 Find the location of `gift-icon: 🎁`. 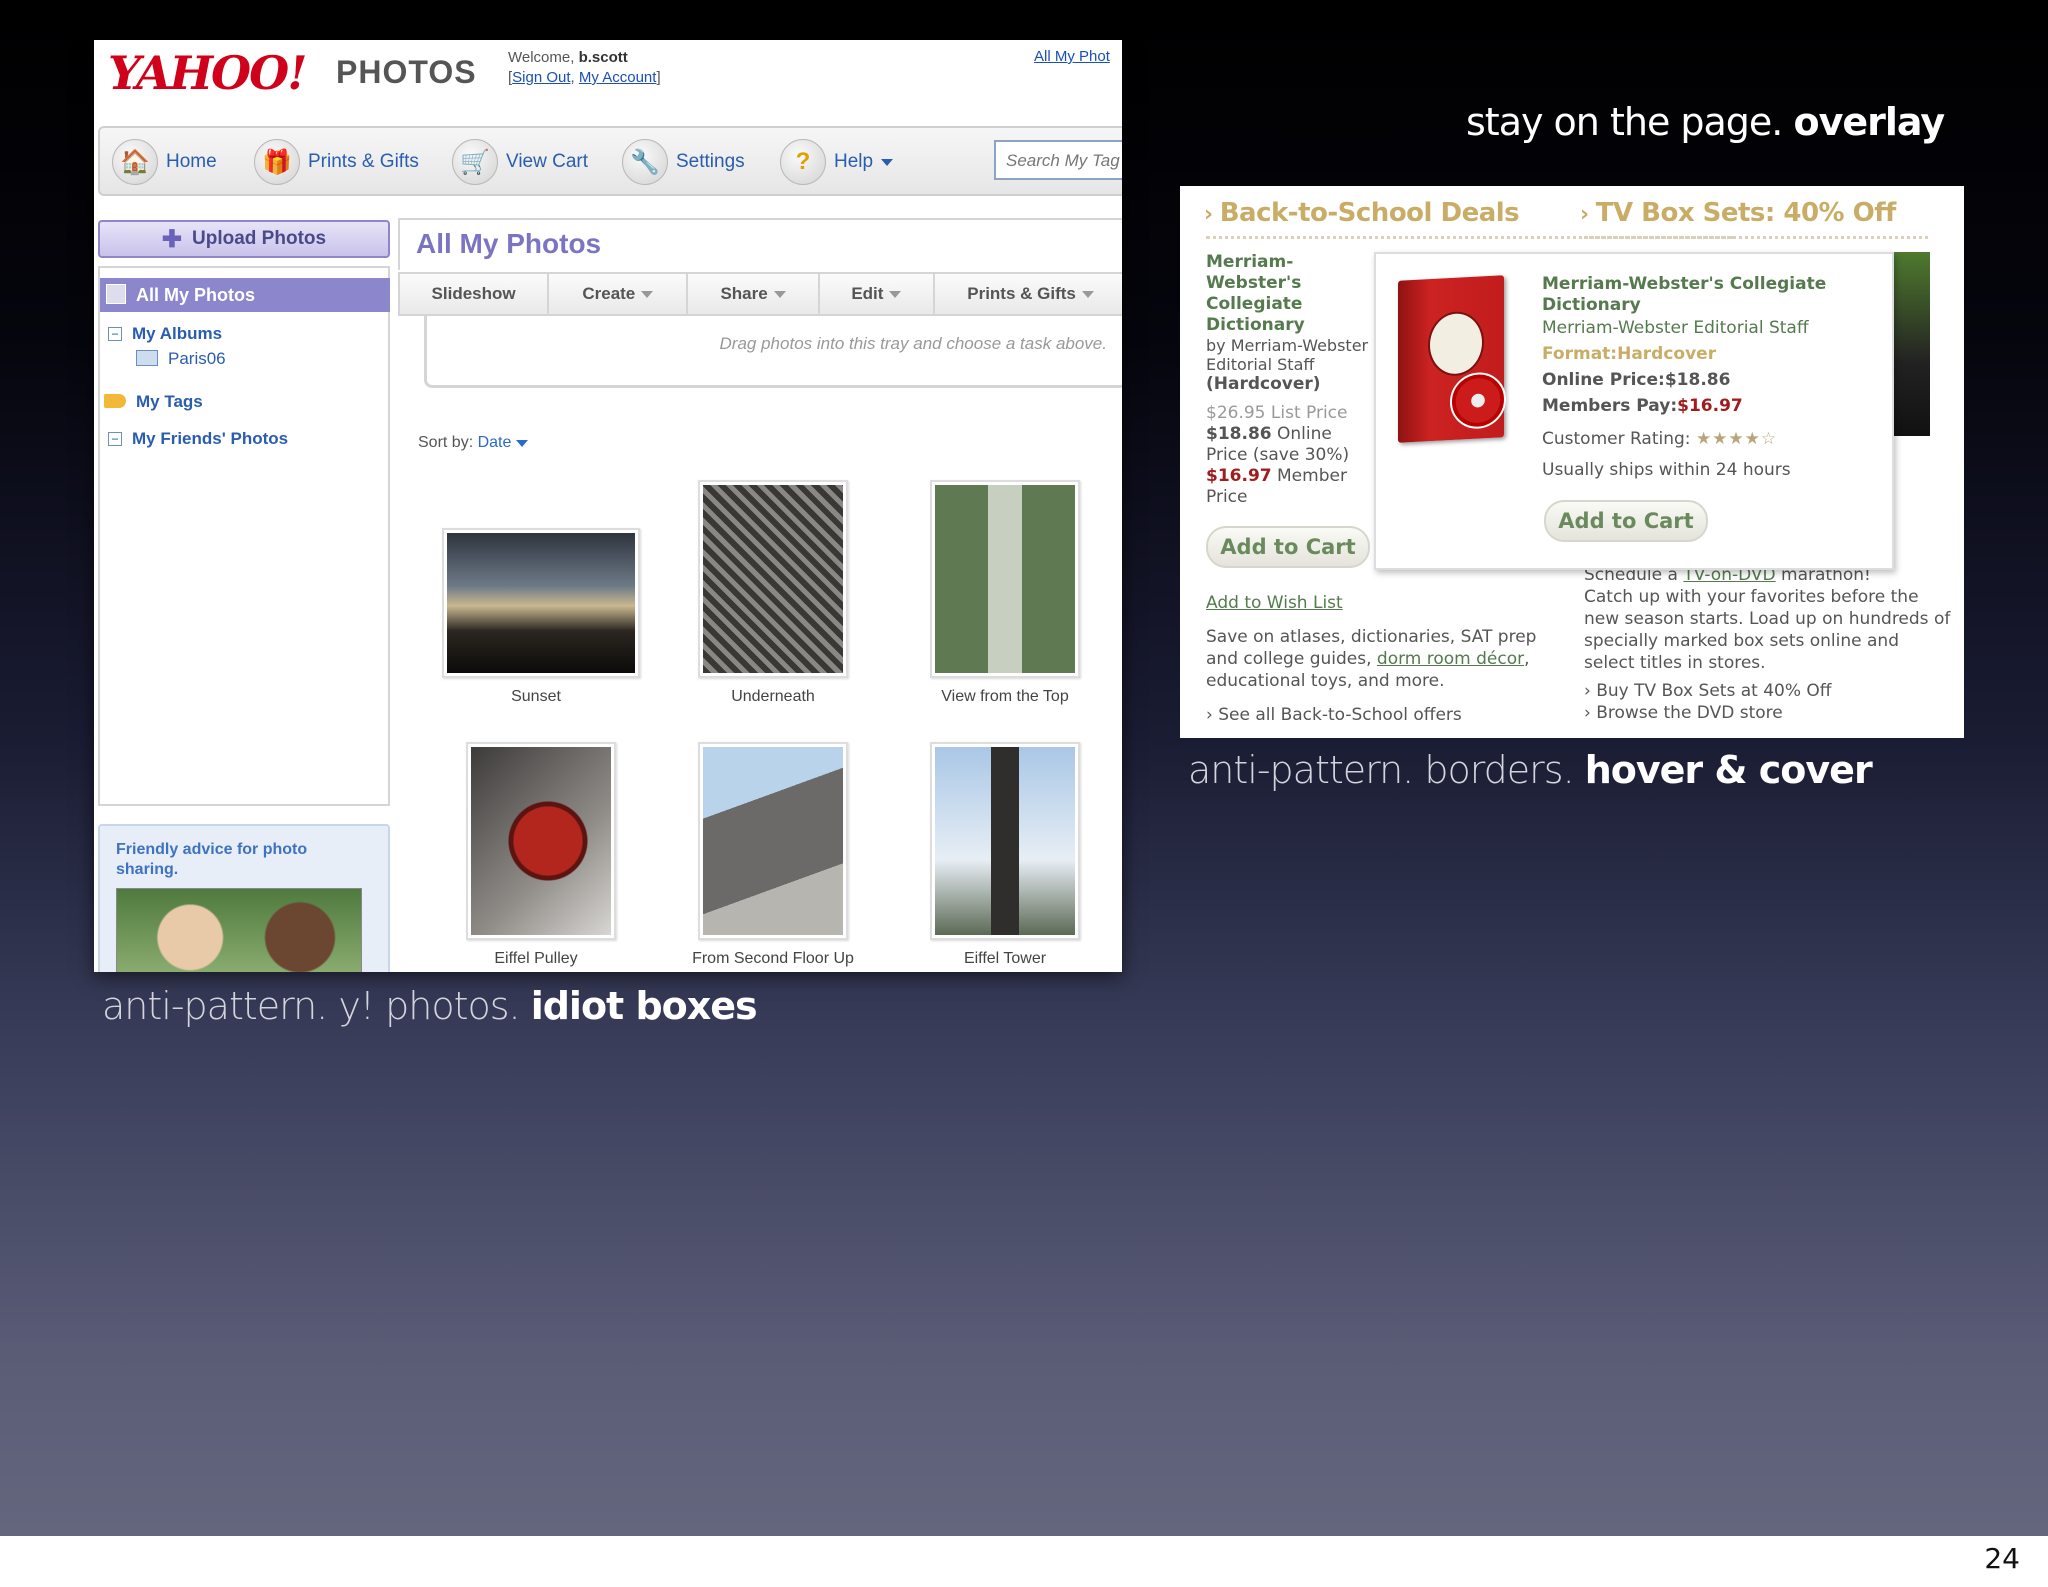

gift-icon: 🎁 is located at coordinates (277, 162).